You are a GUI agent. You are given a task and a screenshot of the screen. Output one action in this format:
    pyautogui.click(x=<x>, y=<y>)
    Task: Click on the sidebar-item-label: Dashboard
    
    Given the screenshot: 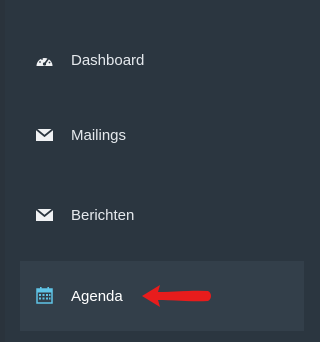 What is the action you would take?
    pyautogui.click(x=108, y=60)
    